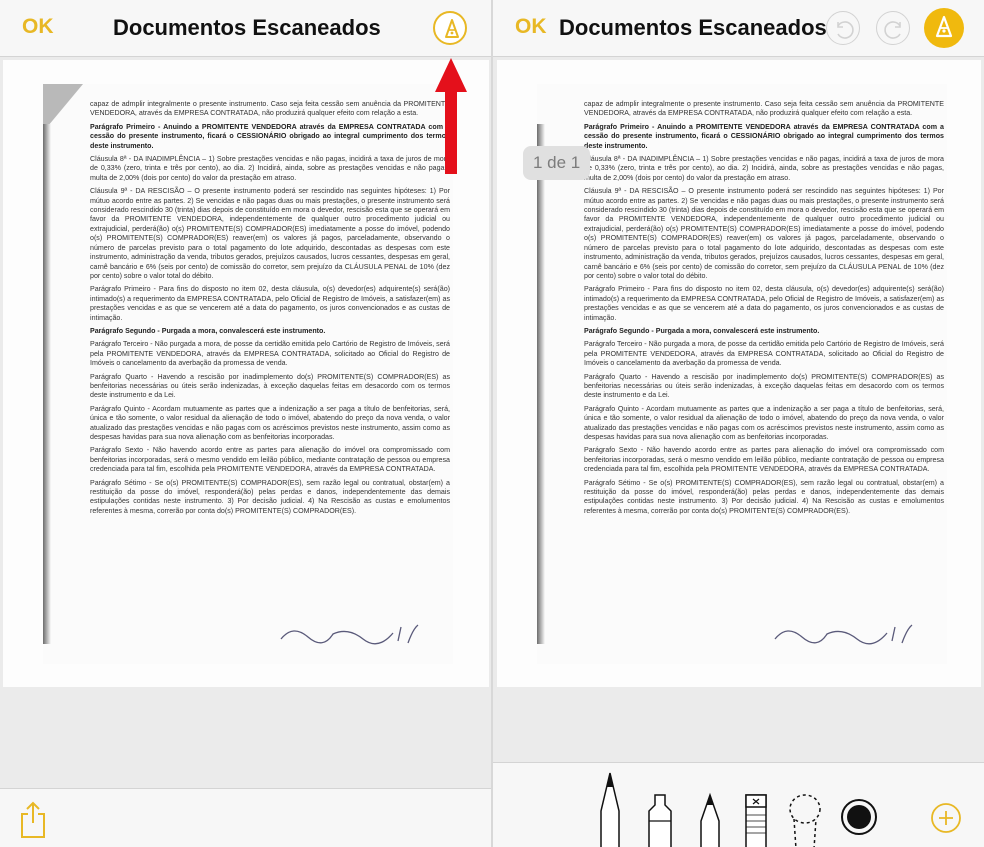  I want to click on markup-button, so click(450, 28).